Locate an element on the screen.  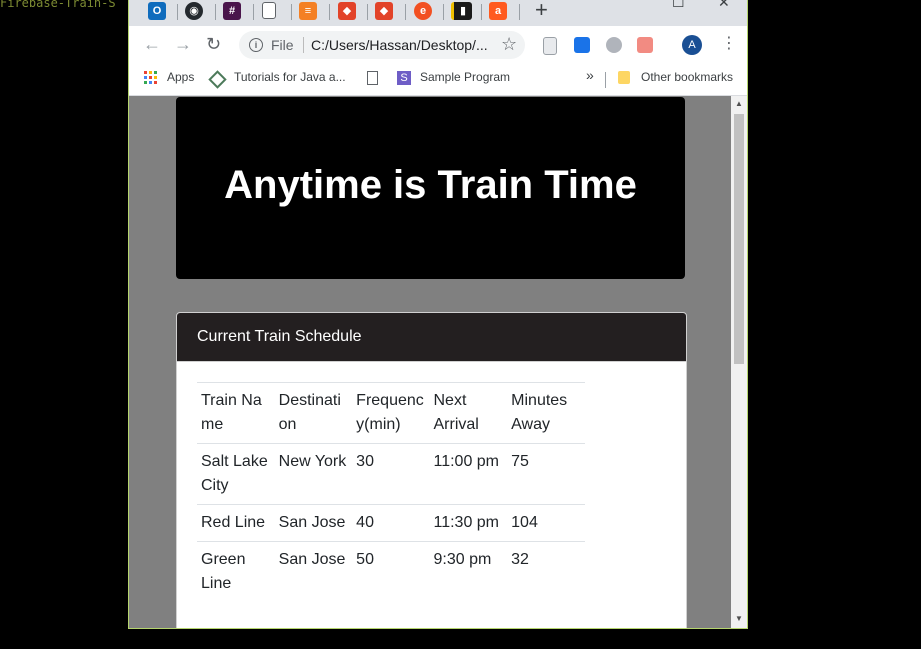
gitlab-icon-2: ◆ is located at coordinates (384, 11).